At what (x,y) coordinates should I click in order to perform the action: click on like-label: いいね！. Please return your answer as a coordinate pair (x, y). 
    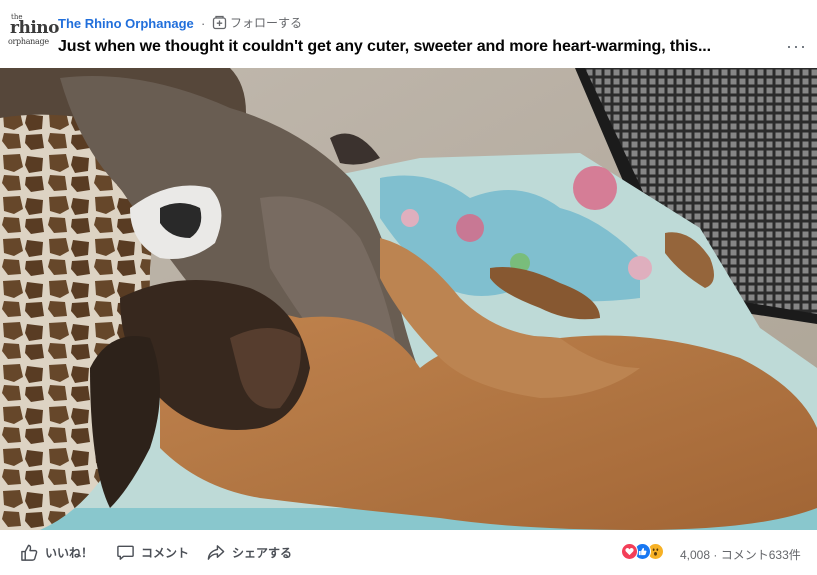
    Looking at the image, I should click on (69, 553).